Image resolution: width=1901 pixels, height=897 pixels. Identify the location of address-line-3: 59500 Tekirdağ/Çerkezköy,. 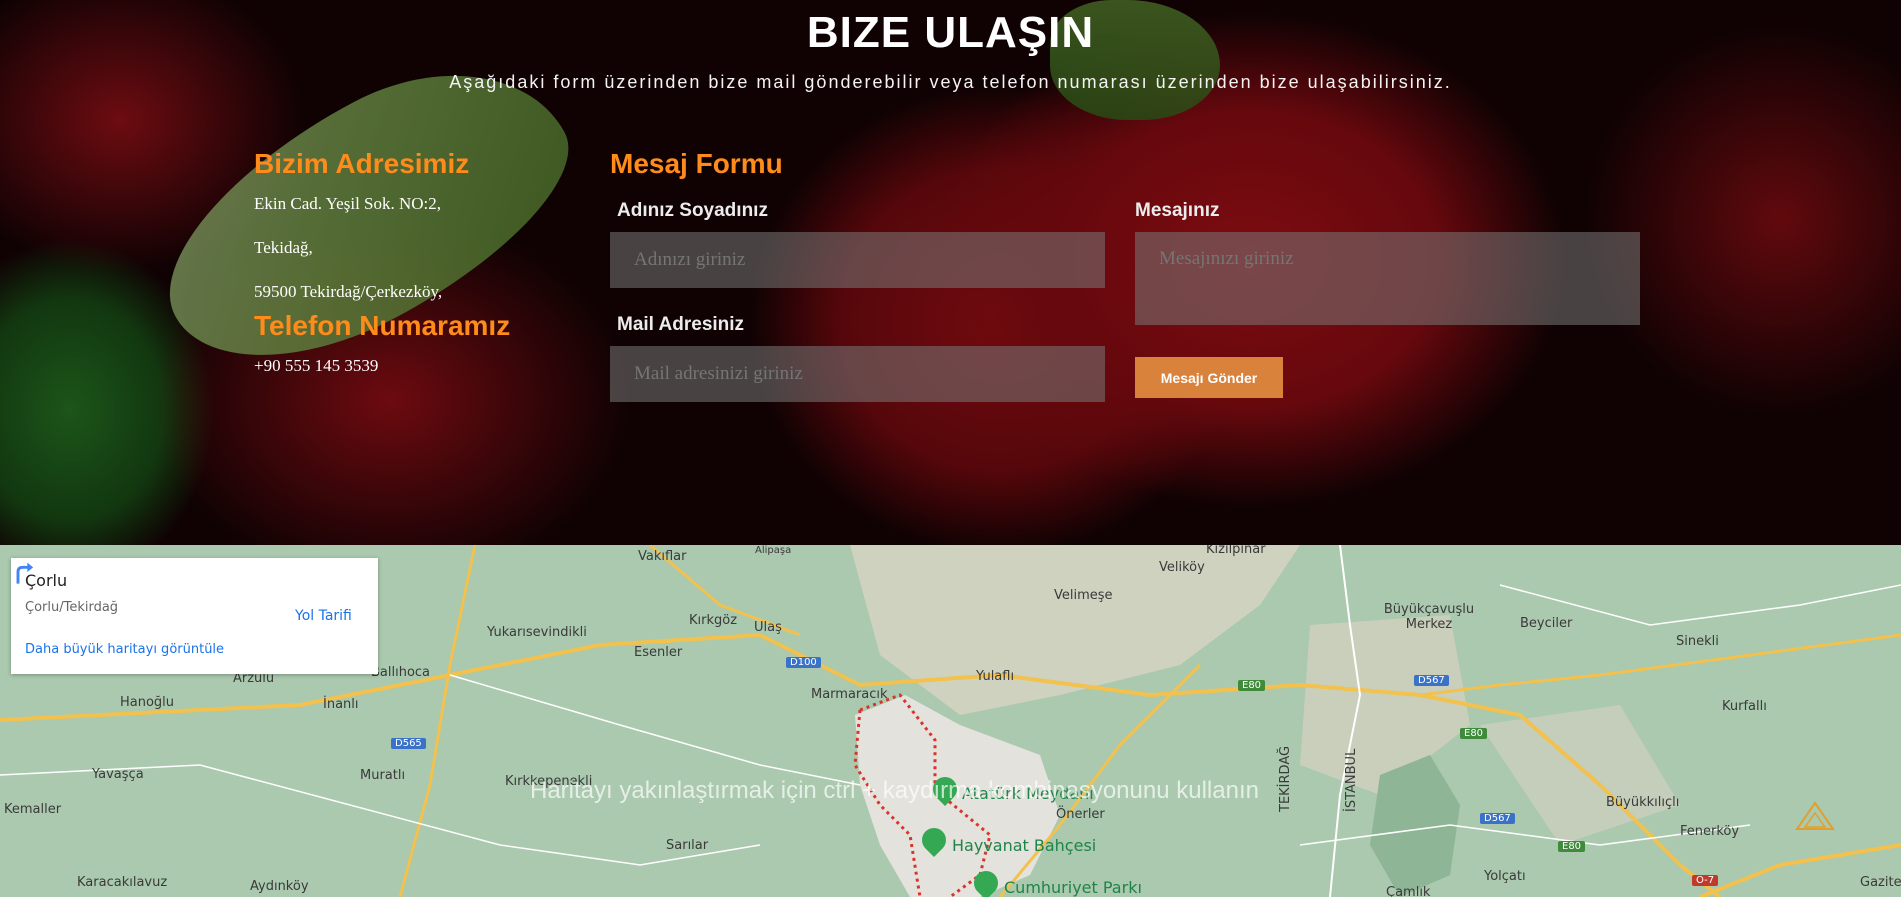
(348, 291).